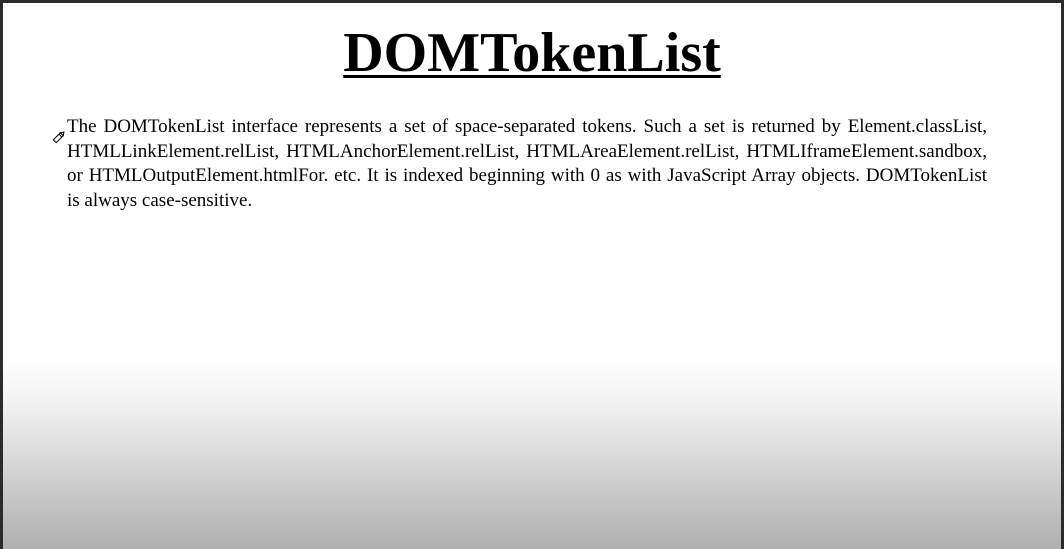 The width and height of the screenshot is (1064, 549). Describe the element at coordinates (532, 53) in the screenshot. I see `page-title: DOMTokenList` at that location.